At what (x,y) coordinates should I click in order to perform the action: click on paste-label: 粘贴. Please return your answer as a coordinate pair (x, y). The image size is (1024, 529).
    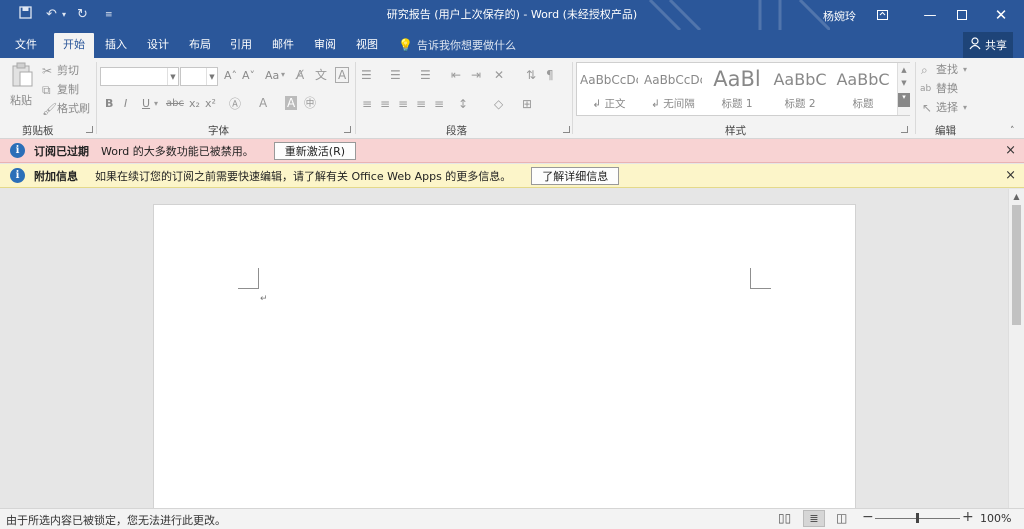
    Looking at the image, I should click on (21, 100).